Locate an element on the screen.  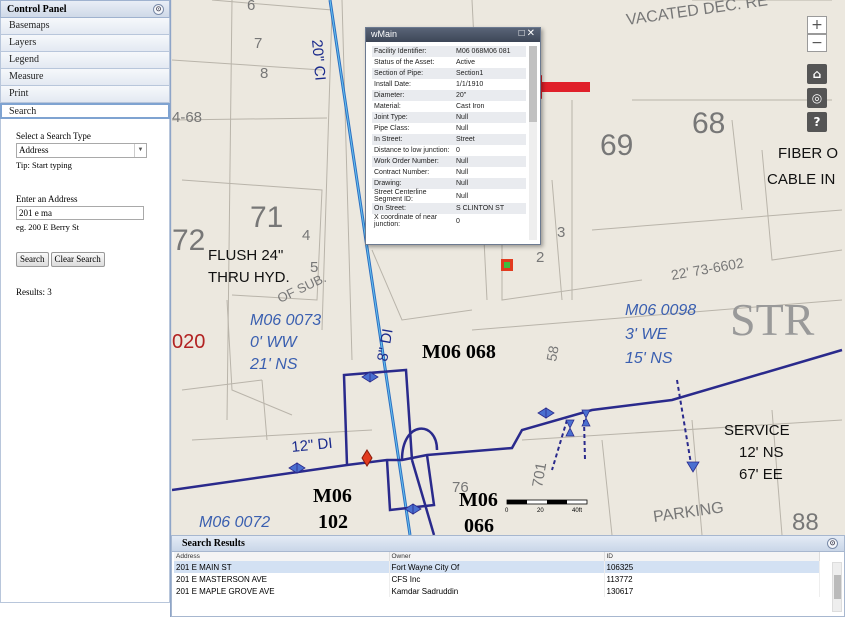
label-m06-102-a: M06 is located at coordinates (332, 496).